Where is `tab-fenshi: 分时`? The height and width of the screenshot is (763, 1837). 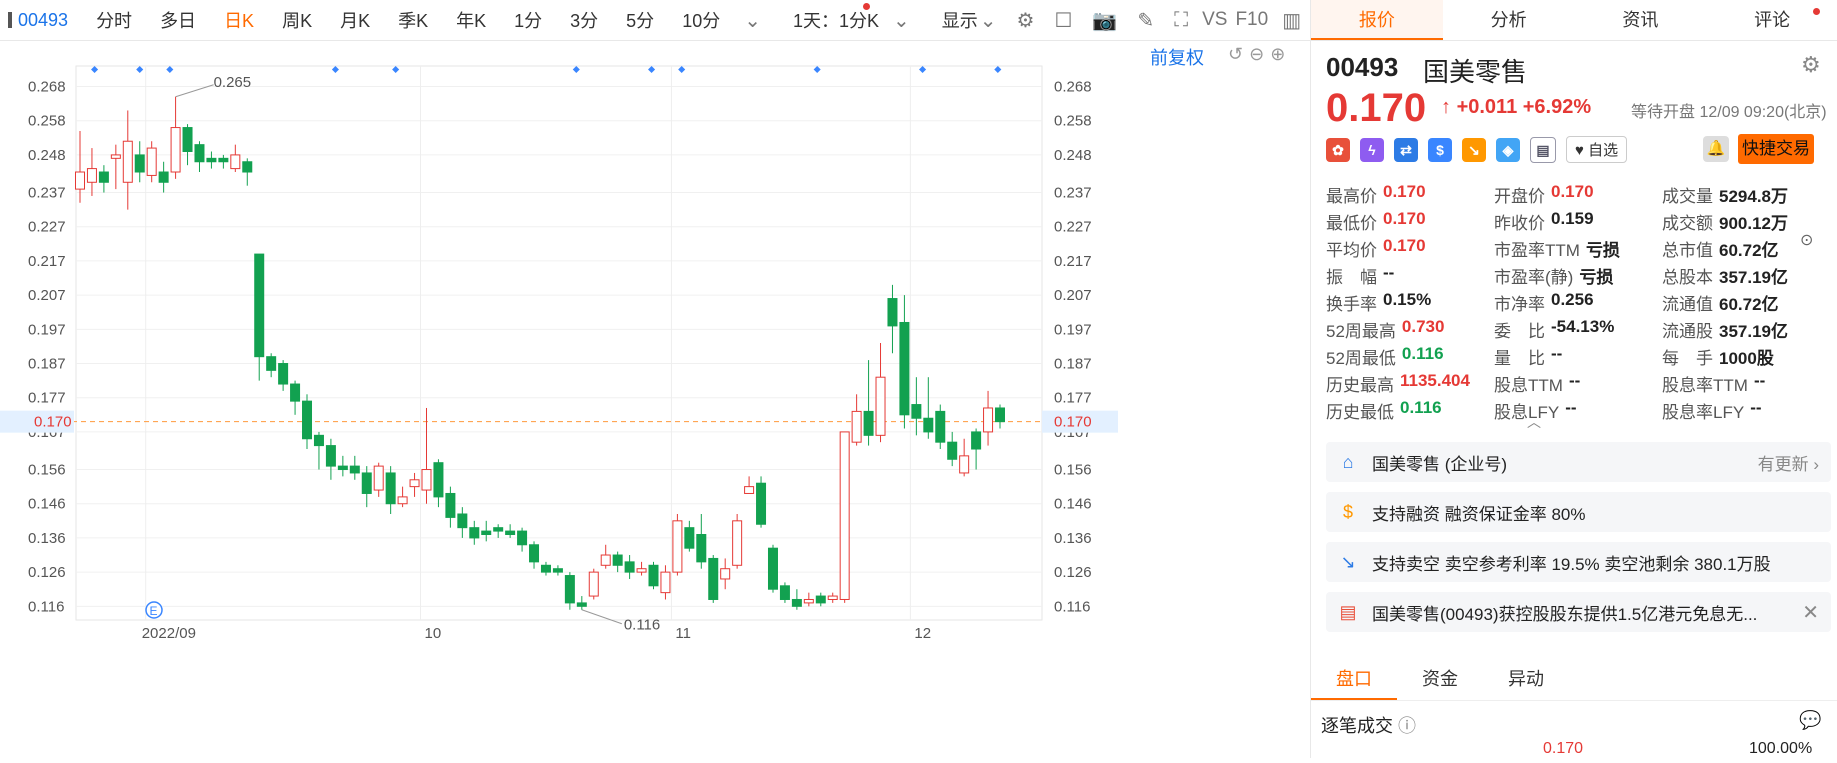 tab-fenshi: 分时 is located at coordinates (114, 20).